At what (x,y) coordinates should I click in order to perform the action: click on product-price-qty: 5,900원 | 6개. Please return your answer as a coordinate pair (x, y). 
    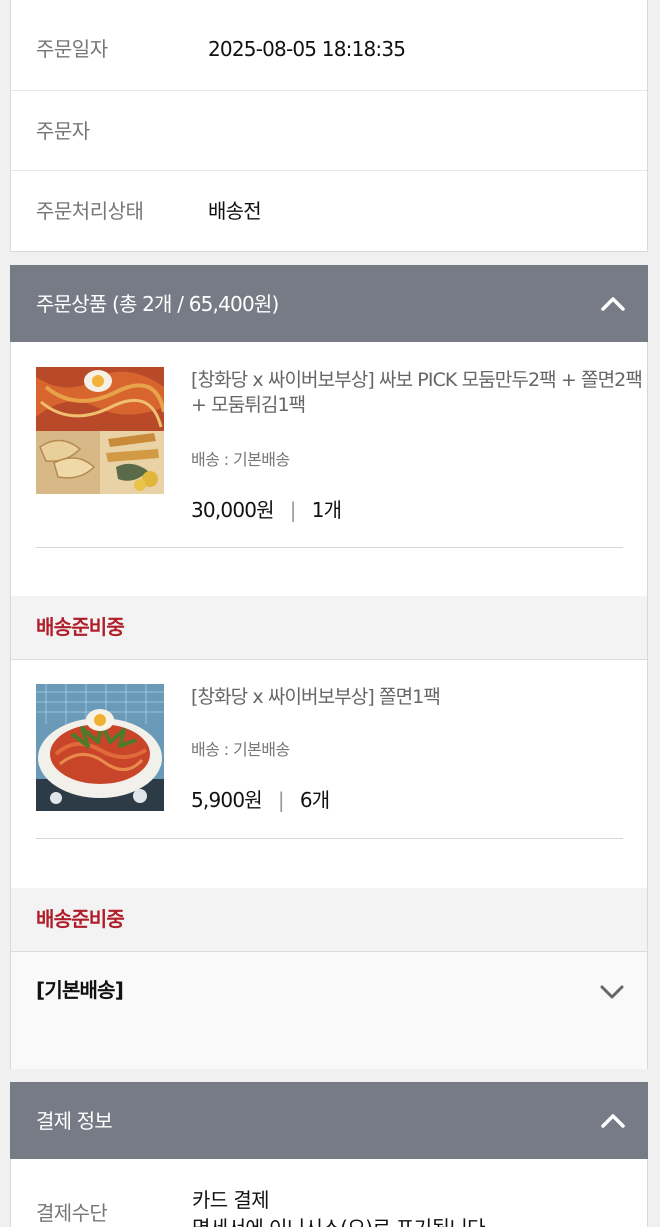
    Looking at the image, I should click on (260, 798).